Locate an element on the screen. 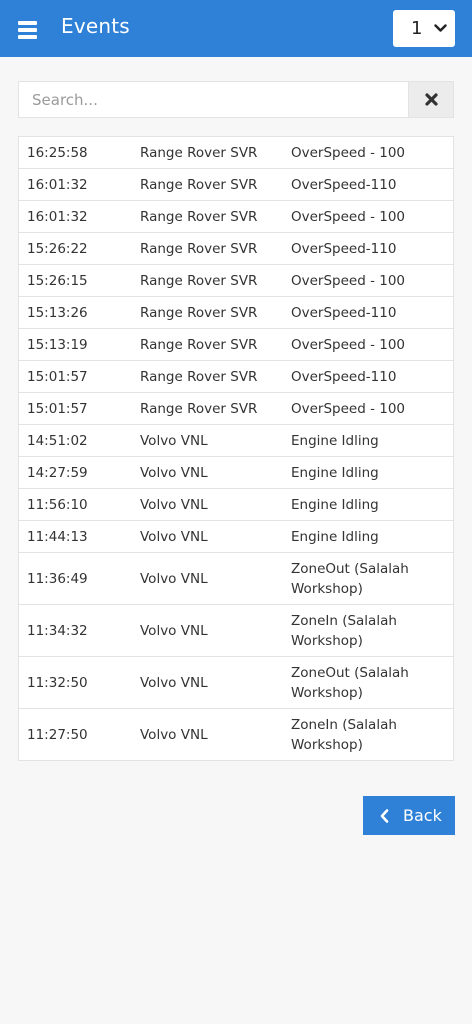 The width and height of the screenshot is (472, 1024). event-time: 15:26:22 is located at coordinates (57, 248).